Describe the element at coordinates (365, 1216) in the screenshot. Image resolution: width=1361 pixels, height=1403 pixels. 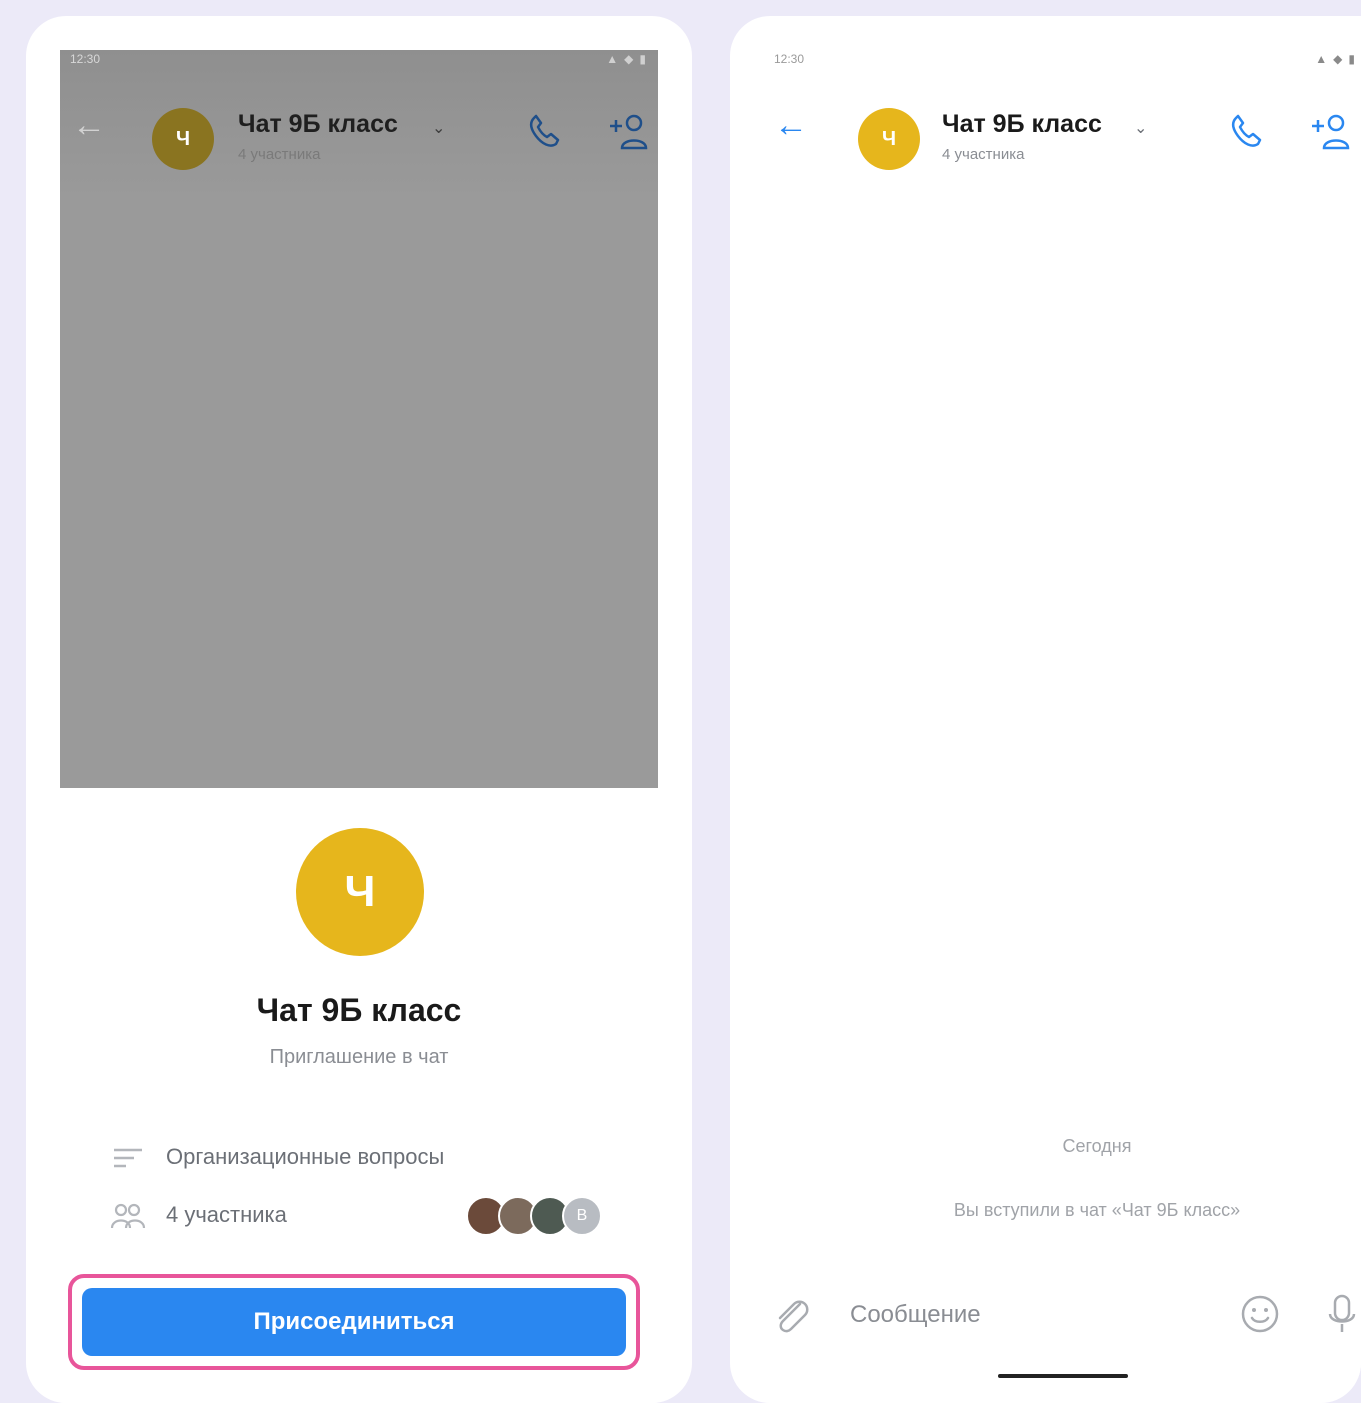
I see `members-row: 4 участника В` at that location.